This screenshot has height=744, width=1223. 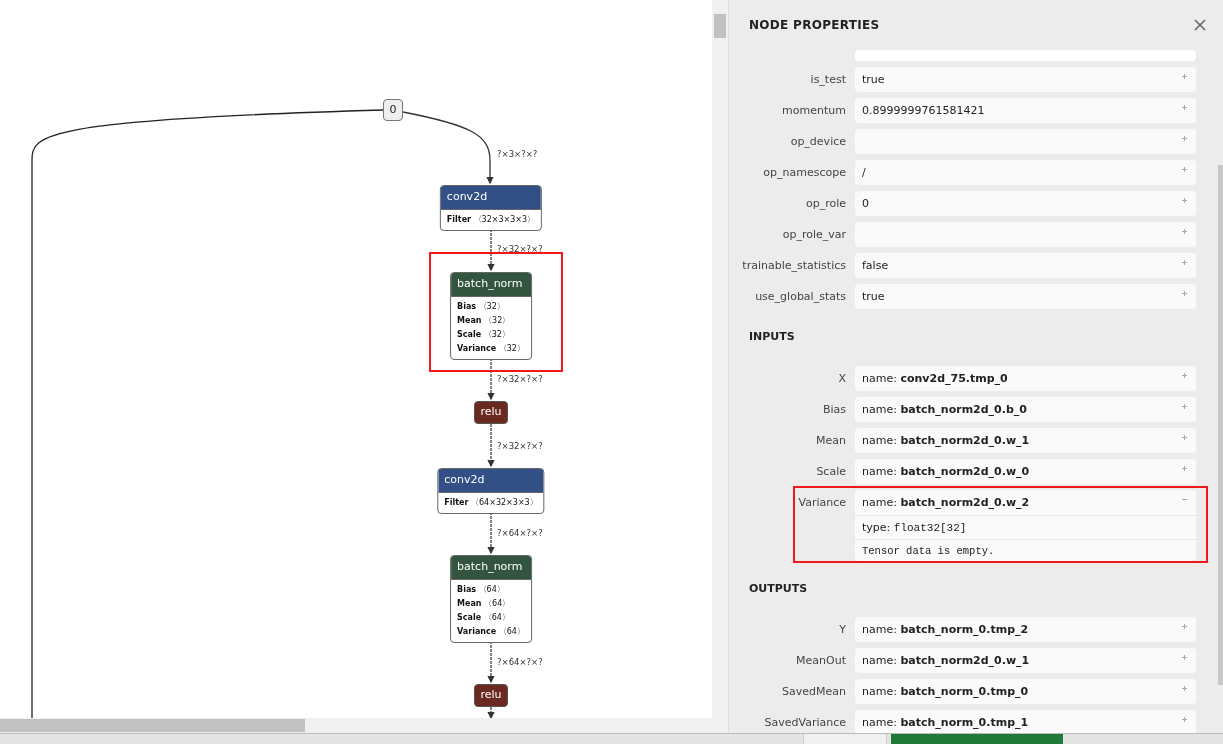 I want to click on section-title: OUTPUTS, so click(x=778, y=588).